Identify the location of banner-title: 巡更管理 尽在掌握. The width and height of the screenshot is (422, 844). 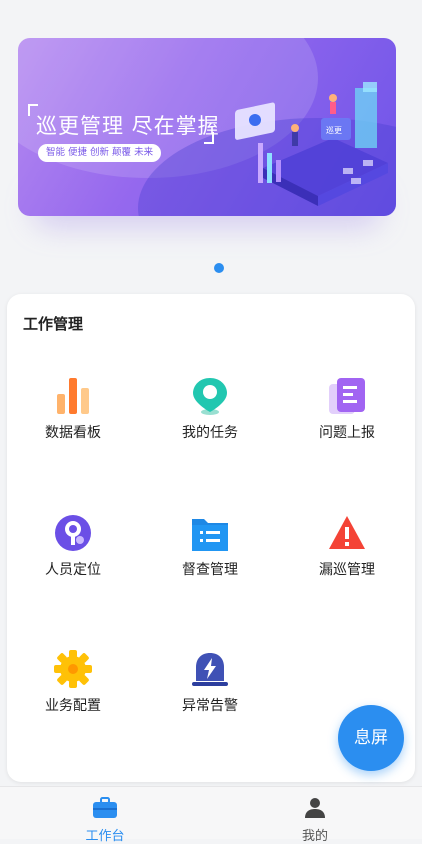
(128, 126).